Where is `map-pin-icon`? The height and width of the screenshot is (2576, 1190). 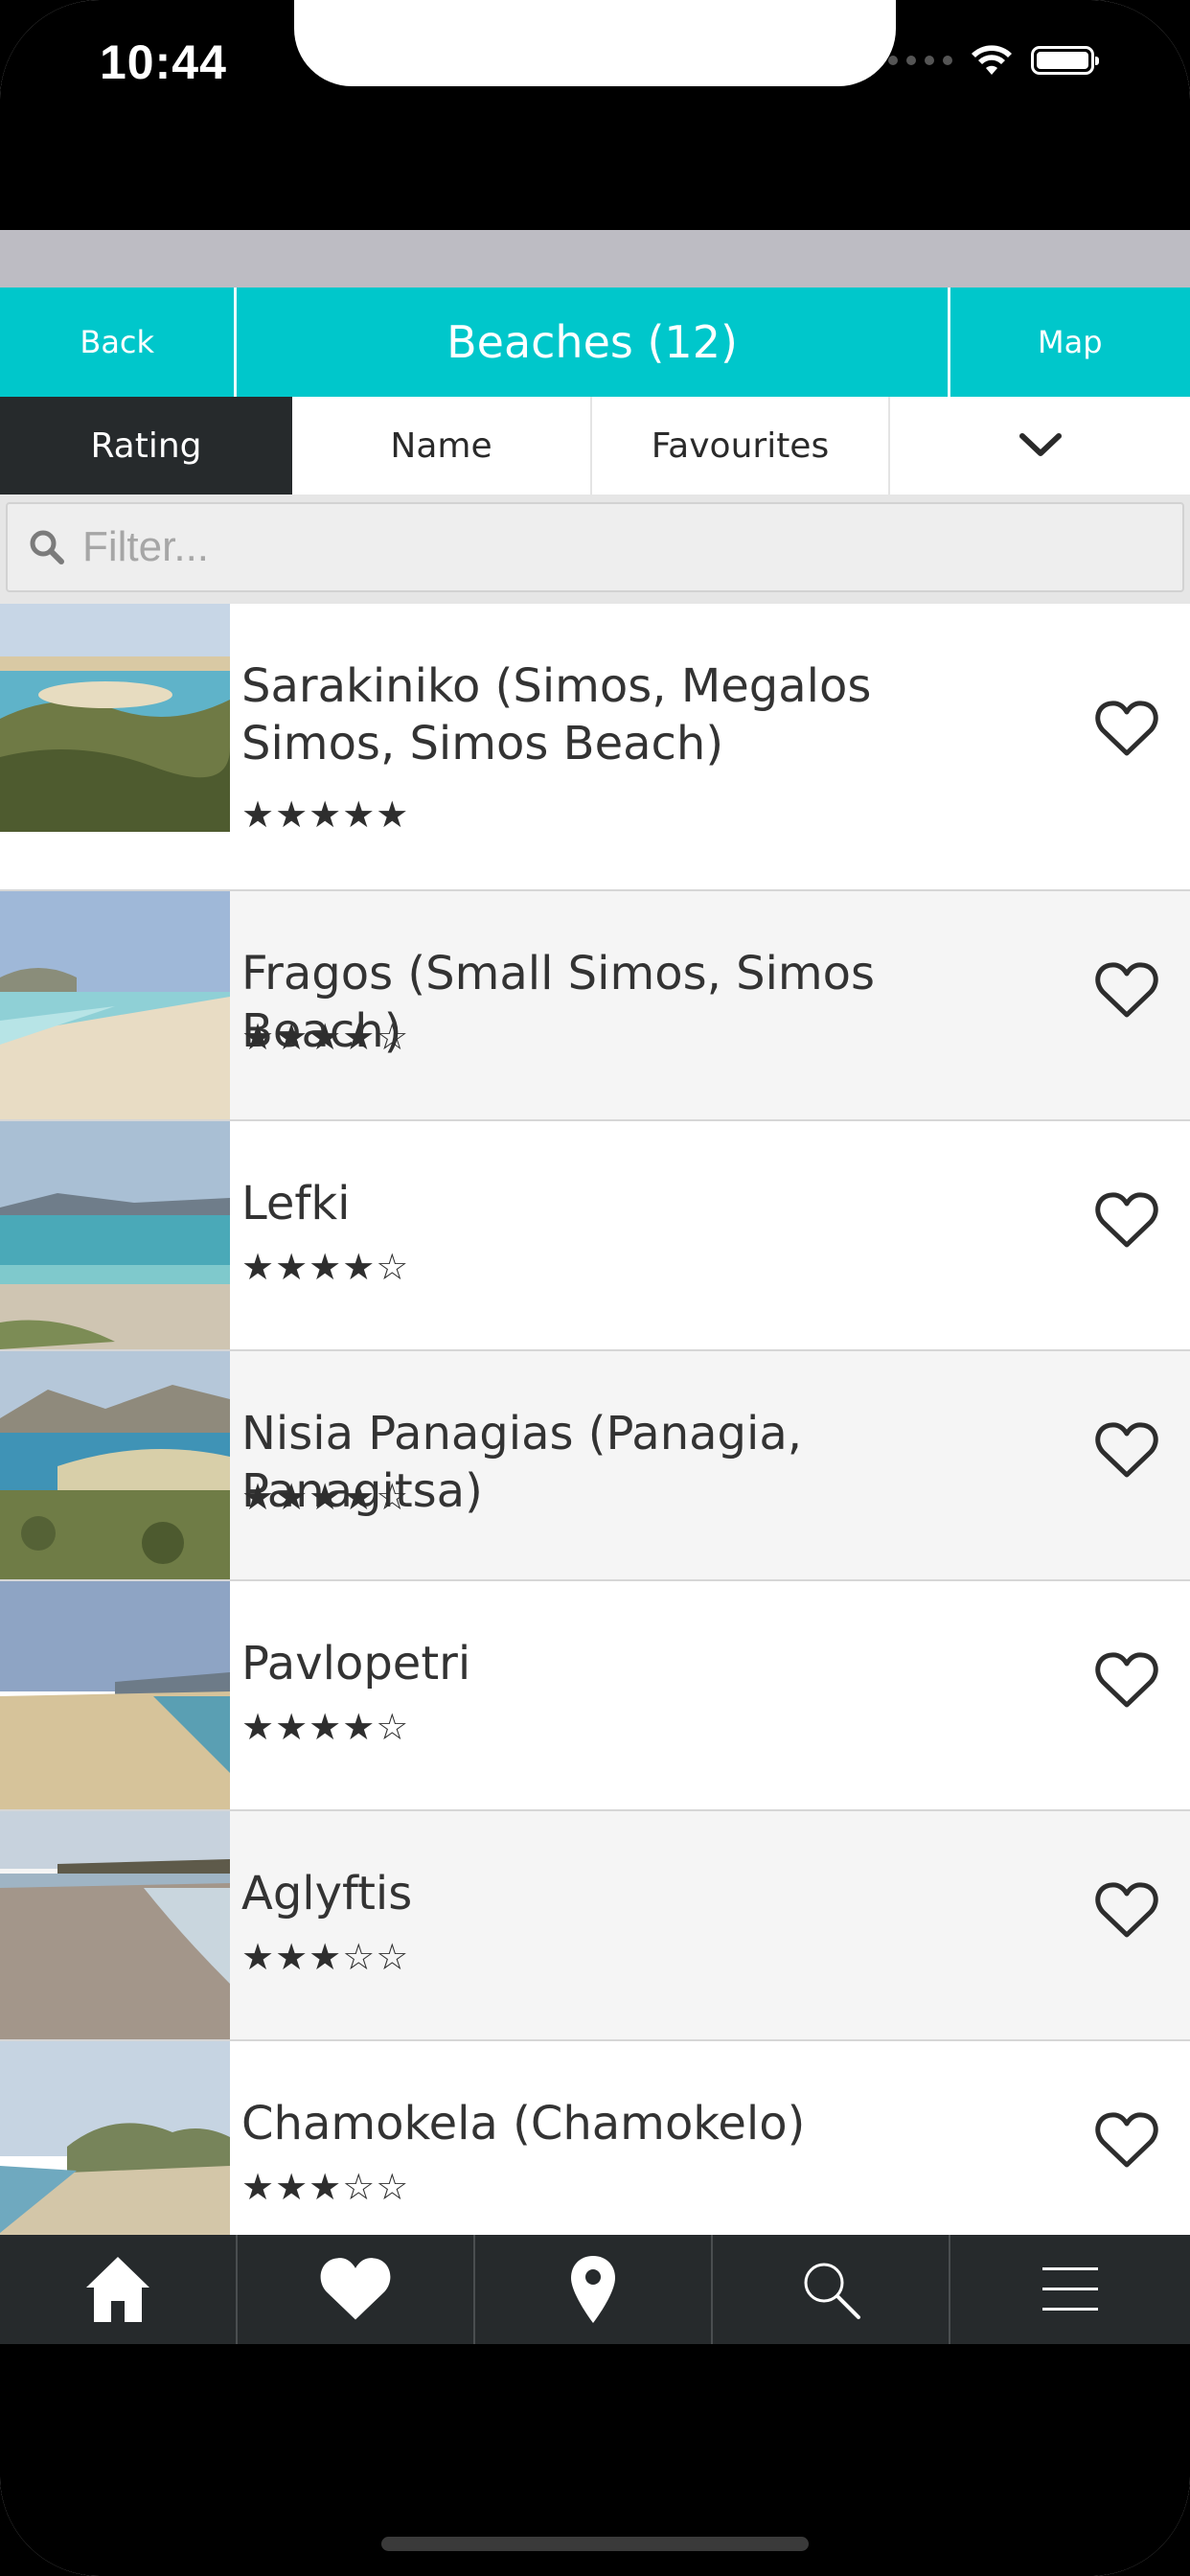
map-pin-icon is located at coordinates (593, 2289).